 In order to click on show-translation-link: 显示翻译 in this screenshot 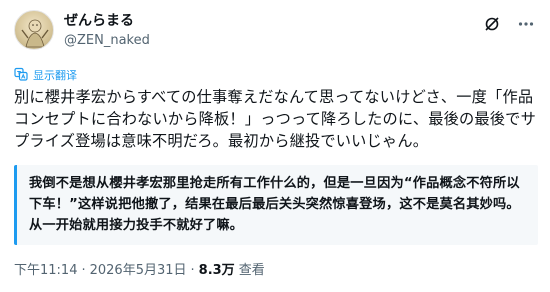, I will do `click(45, 75)`.